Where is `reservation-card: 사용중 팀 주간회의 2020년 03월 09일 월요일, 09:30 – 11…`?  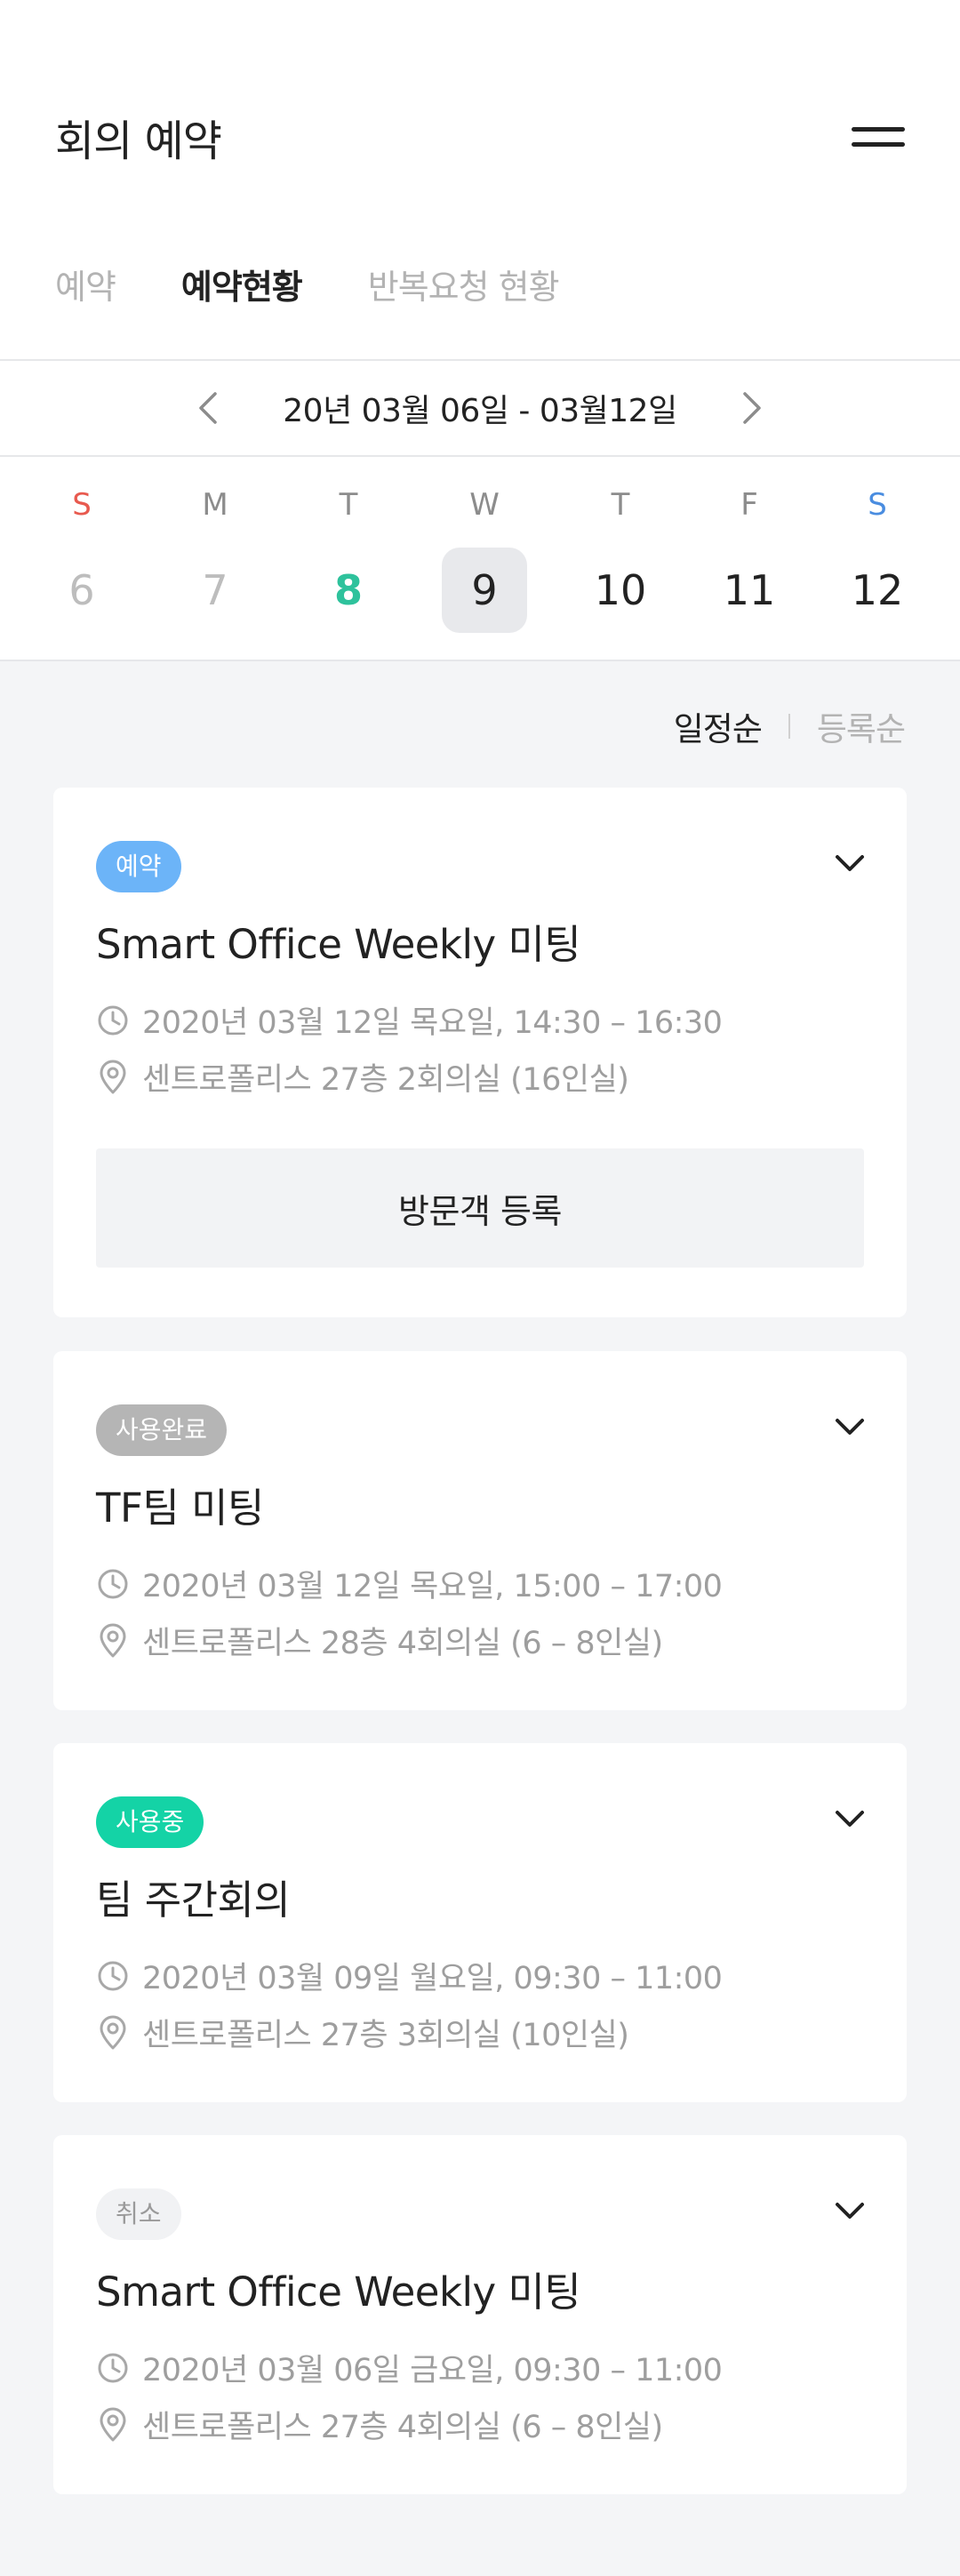
reservation-card: 사용중 팀 주간회의 2020년 03월 09일 월요일, 09:30 – 11… is located at coordinates (480, 1922).